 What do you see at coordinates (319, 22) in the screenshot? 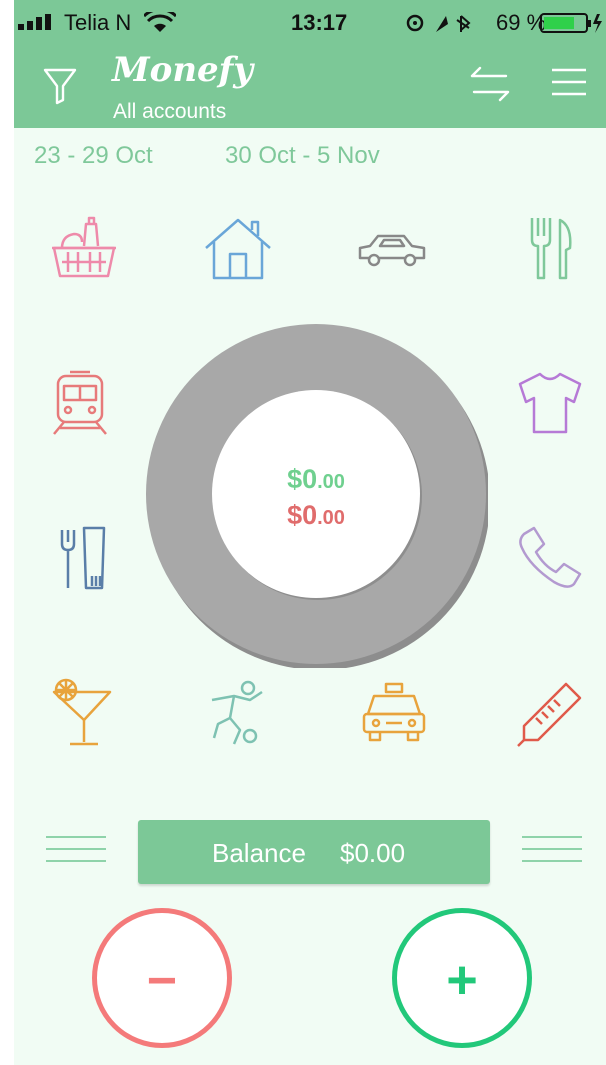
I see `clock: 13:17` at bounding box center [319, 22].